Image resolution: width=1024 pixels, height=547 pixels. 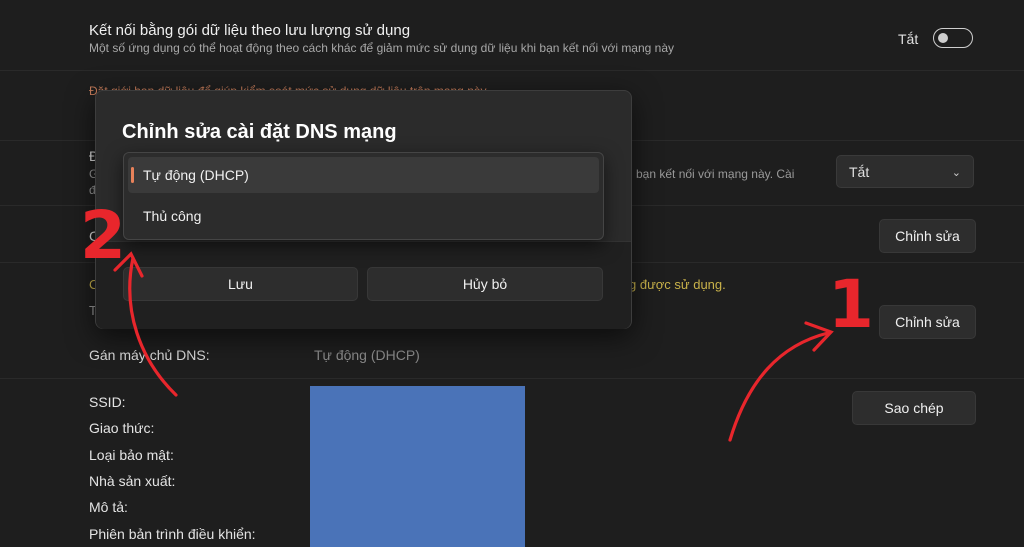 I want to click on step-number-1: 1, so click(x=851, y=304).